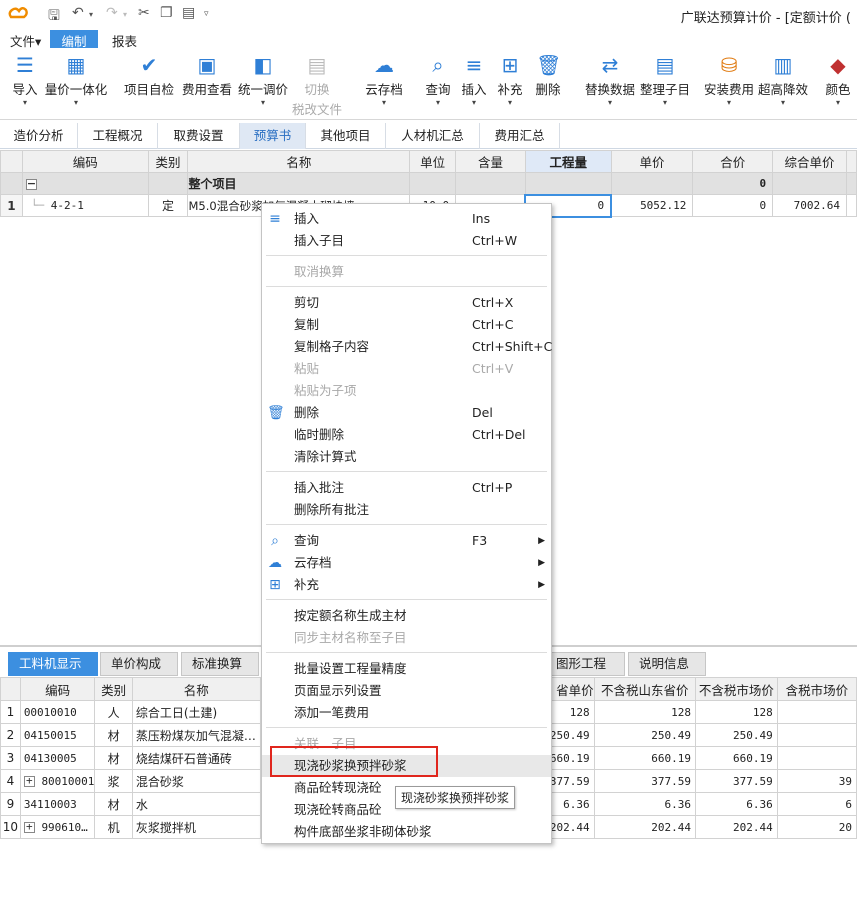 This screenshot has width=857, height=901. What do you see at coordinates (406, 669) in the screenshot?
I see `menu-item-batch-precision: 批量设置工程量精度` at bounding box center [406, 669].